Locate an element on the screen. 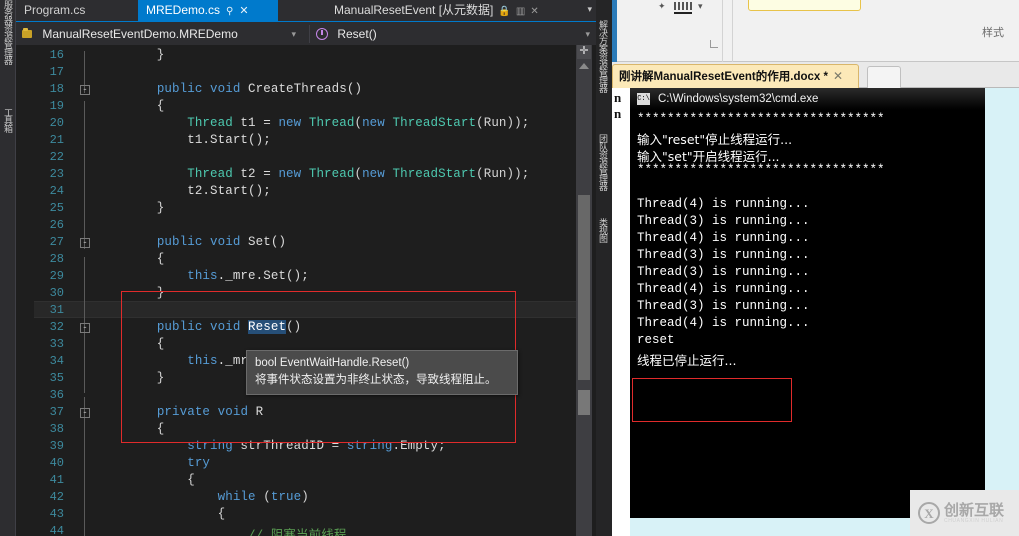 This screenshot has height=536, width=1019. tab-program-cs: Program.cs is located at coordinates (77, 10).